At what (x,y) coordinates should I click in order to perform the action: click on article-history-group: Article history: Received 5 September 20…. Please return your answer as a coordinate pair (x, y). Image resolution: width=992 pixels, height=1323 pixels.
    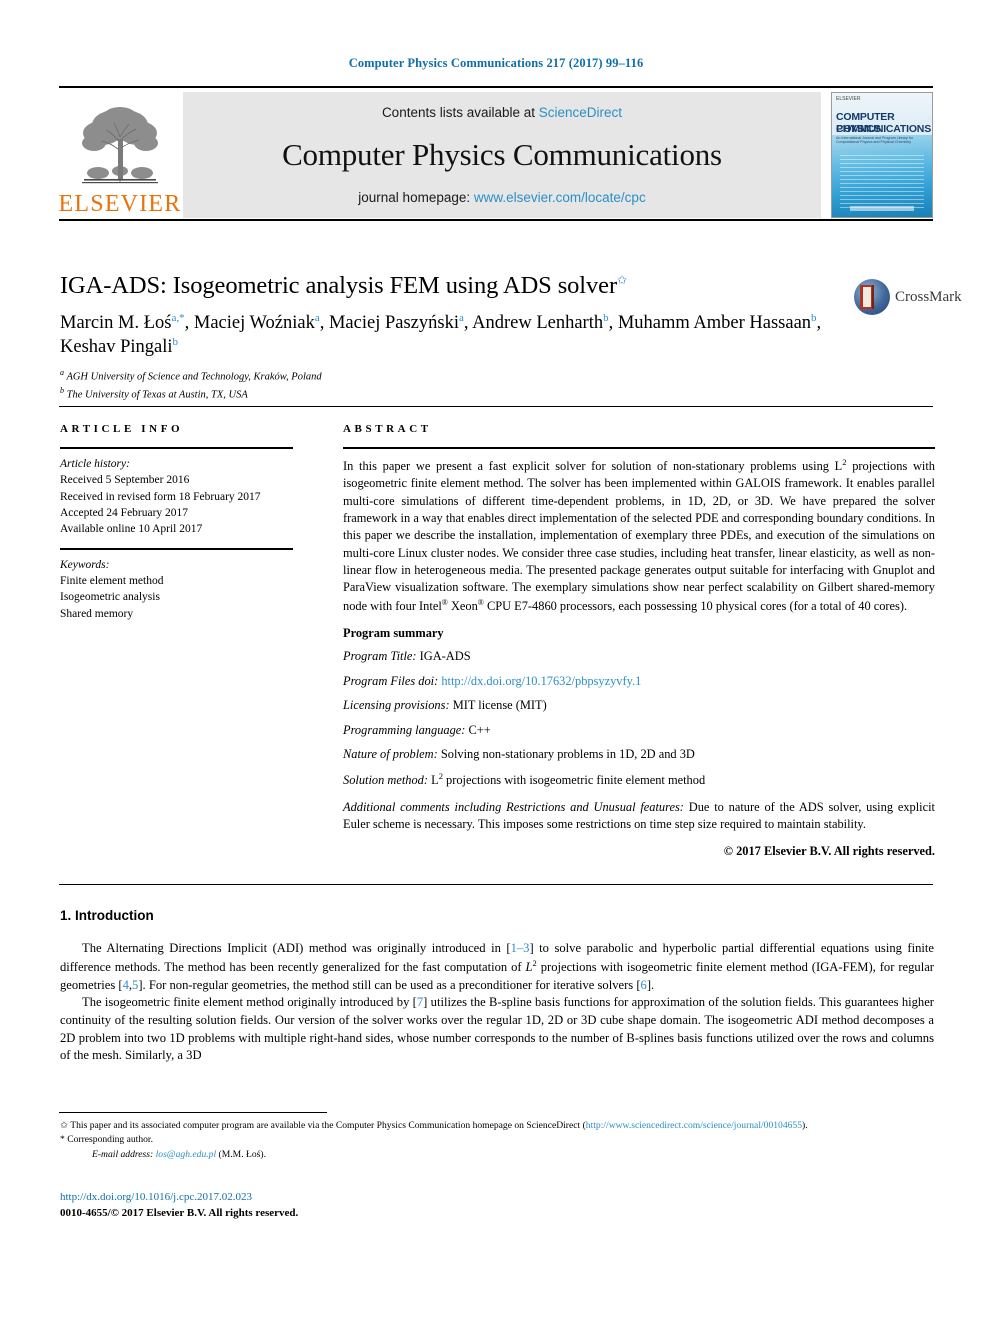
    Looking at the image, I should click on (185, 497).